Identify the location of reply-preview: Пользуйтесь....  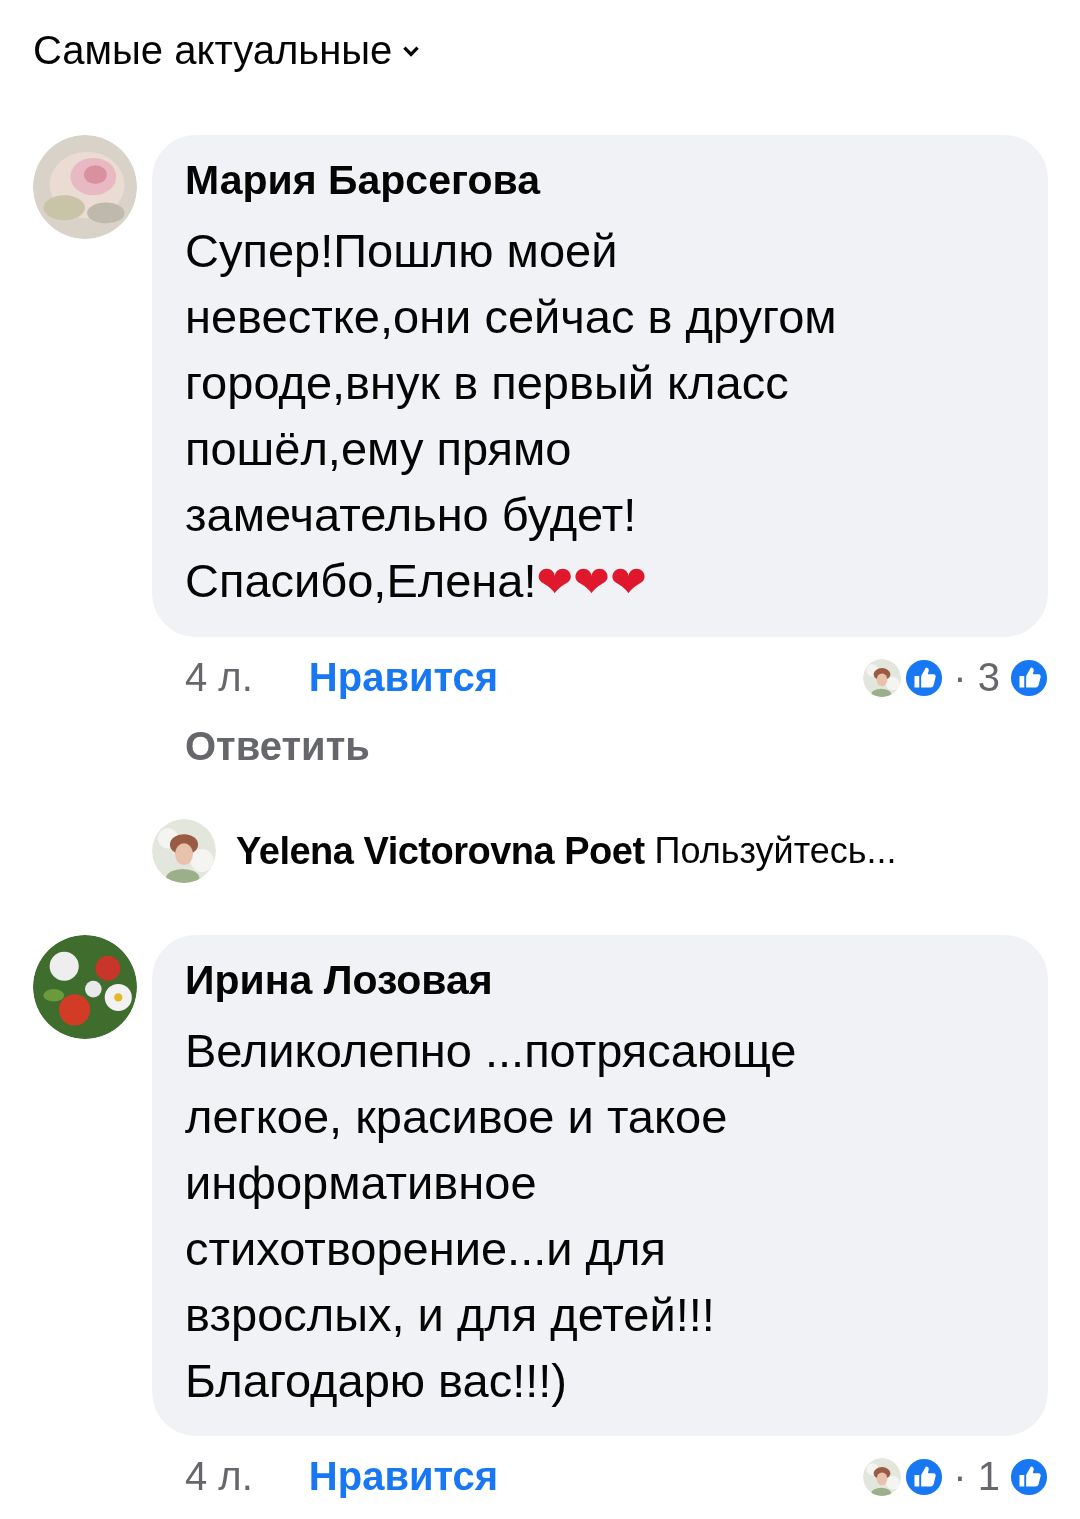
(775, 851).